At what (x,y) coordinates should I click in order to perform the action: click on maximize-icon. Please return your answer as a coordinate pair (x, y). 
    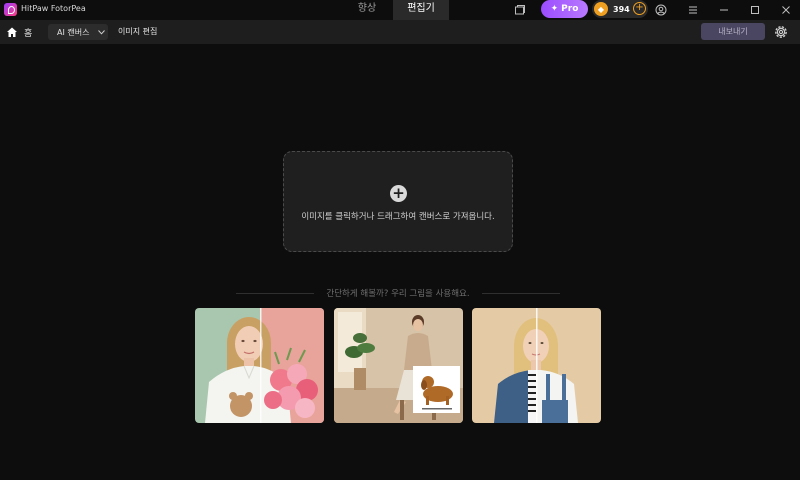
    Looking at the image, I should click on (755, 10).